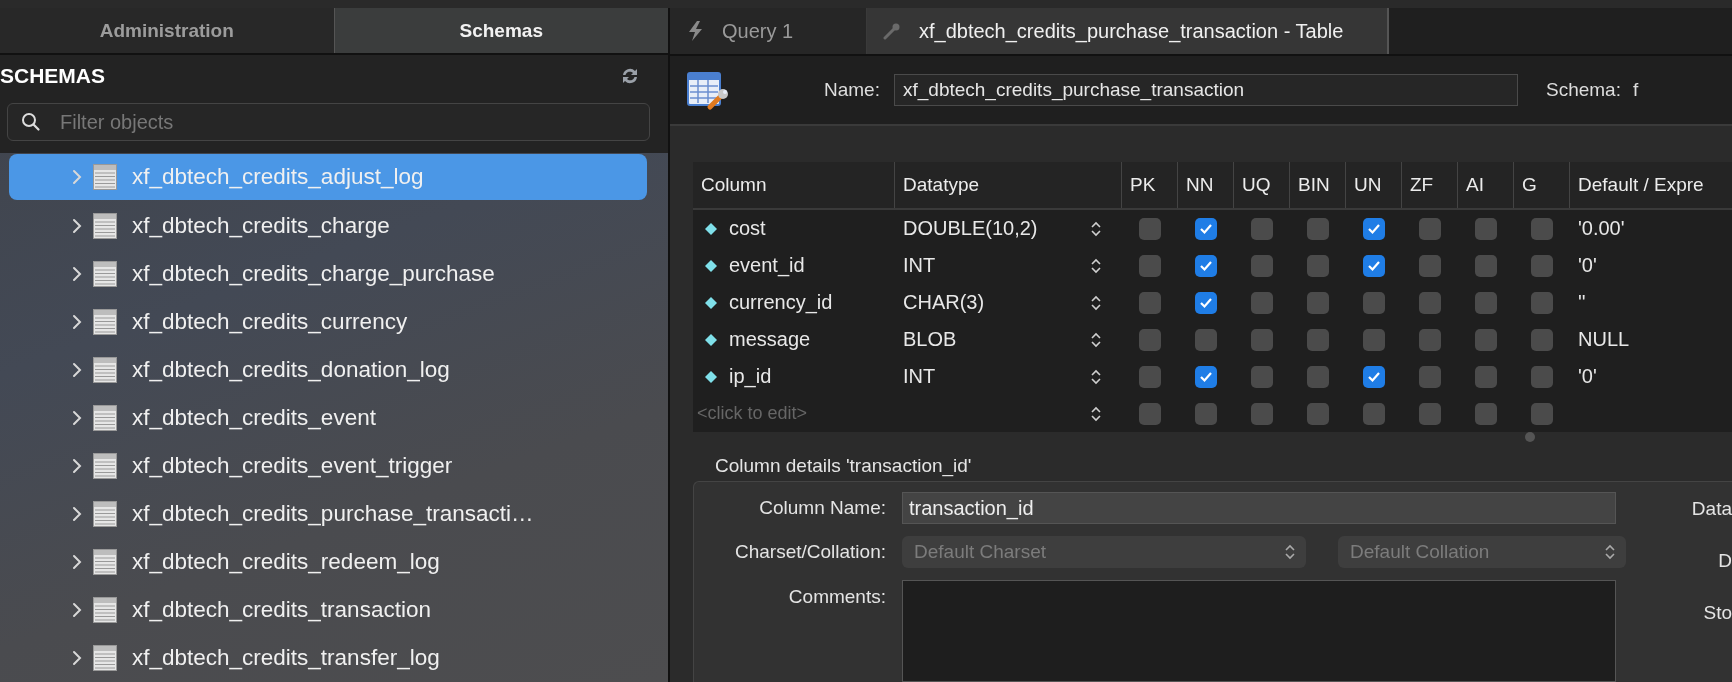 This screenshot has width=1732, height=682. I want to click on schema-table-item: xf_dbtech_credits_transaction, so click(328, 610).